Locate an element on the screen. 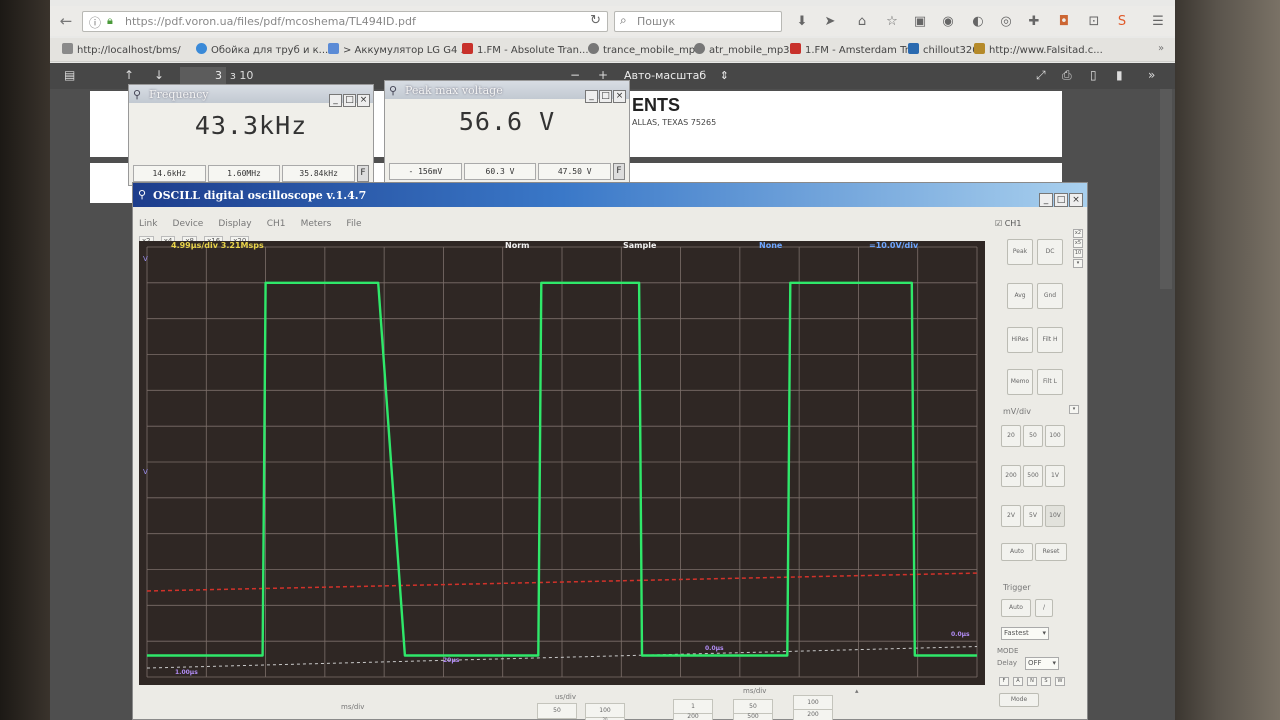  filter-h-button: Filt H is located at coordinates (1050, 340).